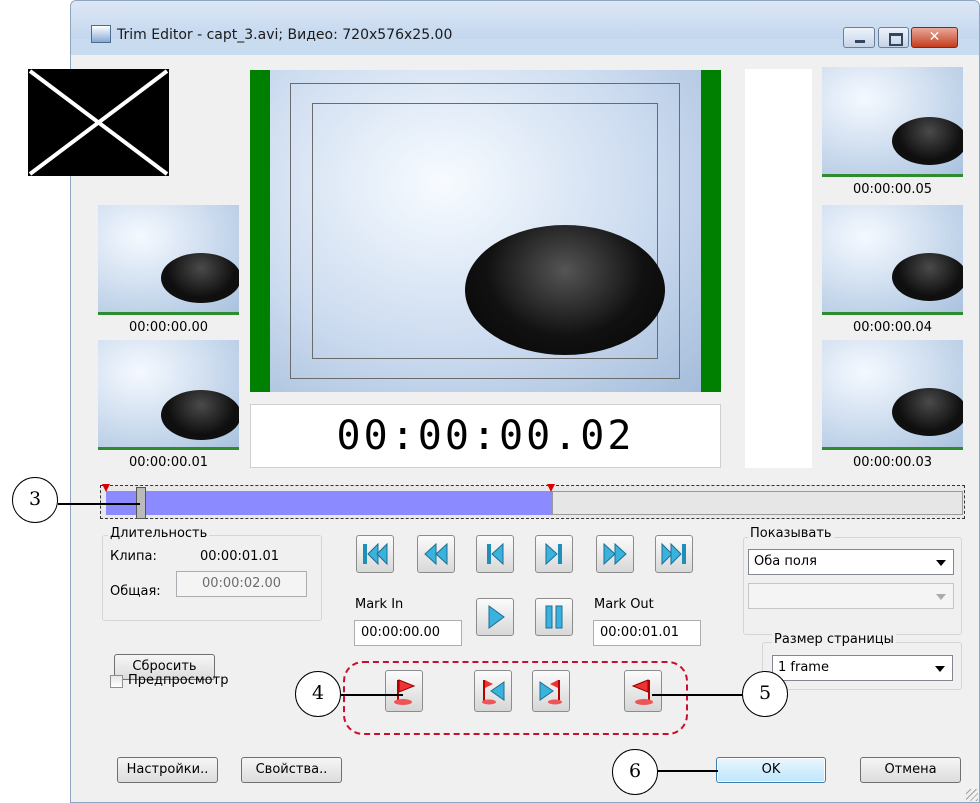 The image size is (980, 803). Describe the element at coordinates (551, 488) in the screenshot. I see `mark-out-indicator` at that location.